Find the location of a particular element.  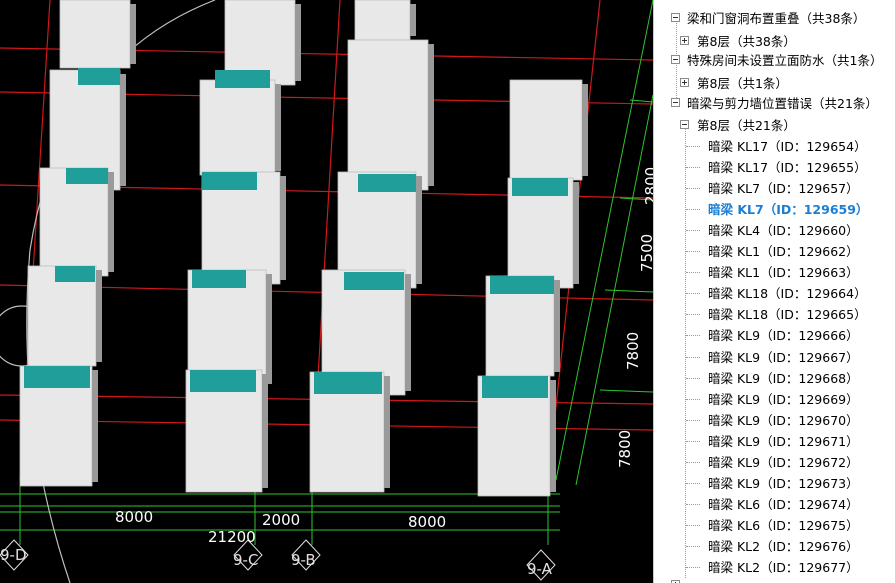

tree-item-label: 暗梁 KL9（ID：129667） is located at coordinates (783, 357).